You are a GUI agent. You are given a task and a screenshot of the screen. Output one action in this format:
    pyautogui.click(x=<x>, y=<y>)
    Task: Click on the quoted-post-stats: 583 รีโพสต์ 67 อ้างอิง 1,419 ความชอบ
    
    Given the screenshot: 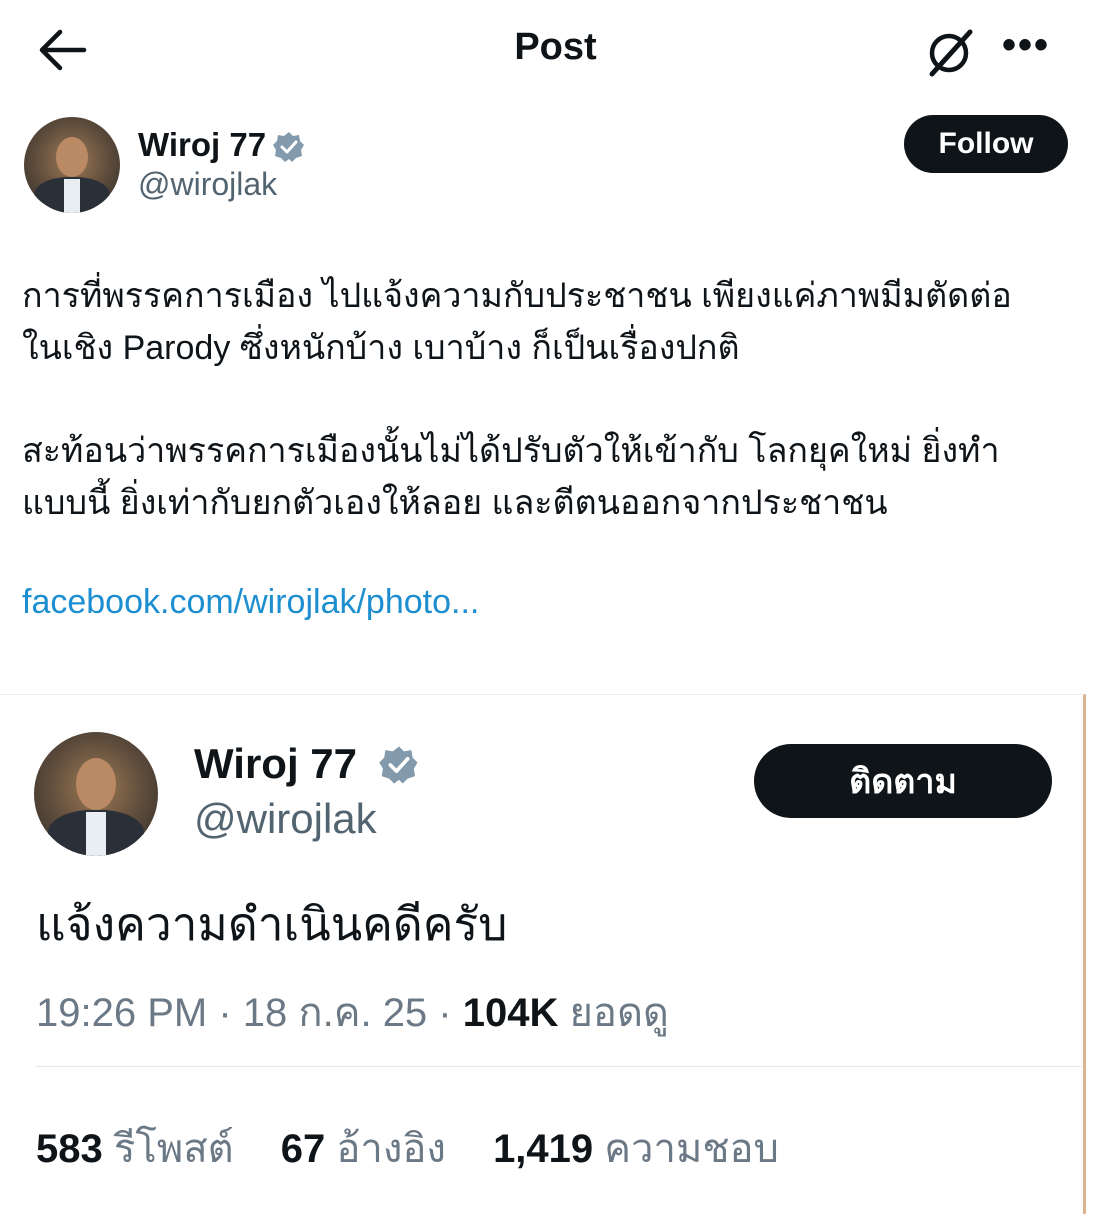 What is the action you would take?
    pyautogui.click(x=425, y=1148)
    